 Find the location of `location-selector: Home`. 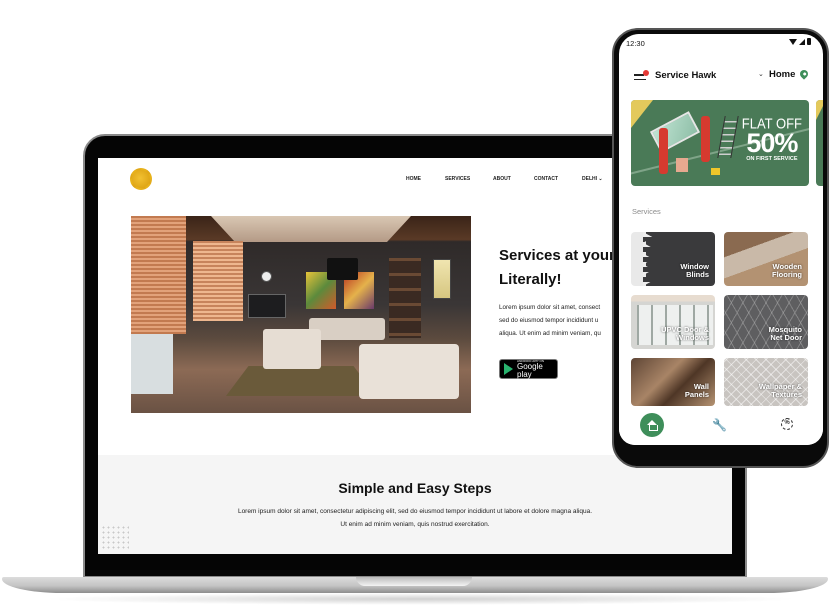

location-selector: Home is located at coordinates (782, 74).